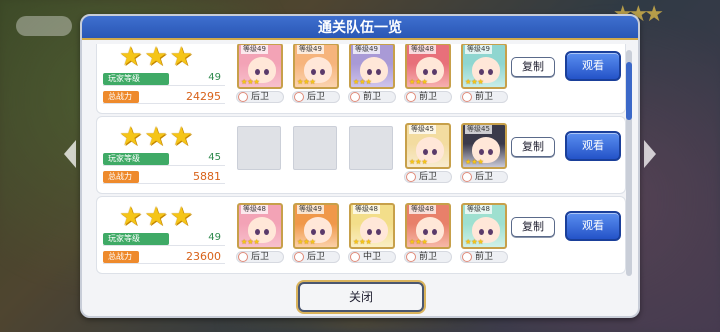  I want to click on character-slot: 等级48 ★★★ 后卫, so click(260, 233).